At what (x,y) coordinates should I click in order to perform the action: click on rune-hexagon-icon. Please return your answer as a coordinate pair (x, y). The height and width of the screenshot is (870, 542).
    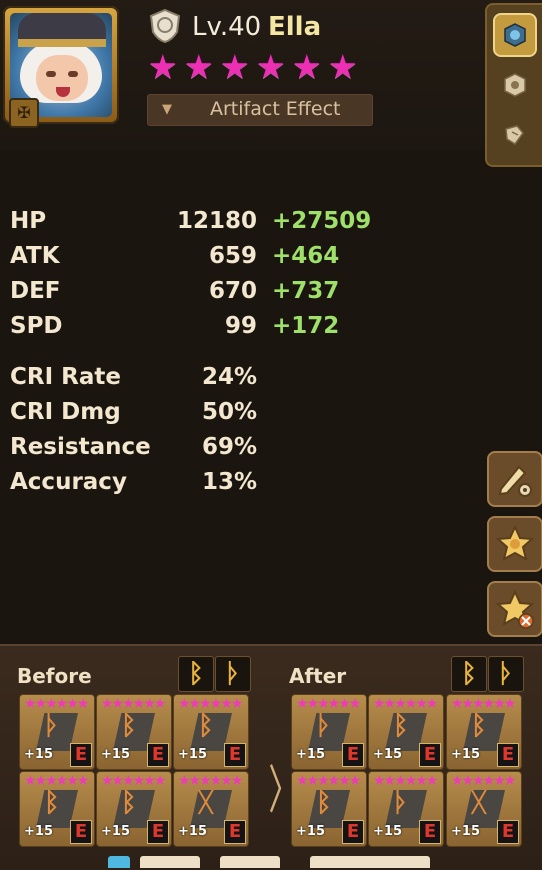
    Looking at the image, I should click on (515, 35).